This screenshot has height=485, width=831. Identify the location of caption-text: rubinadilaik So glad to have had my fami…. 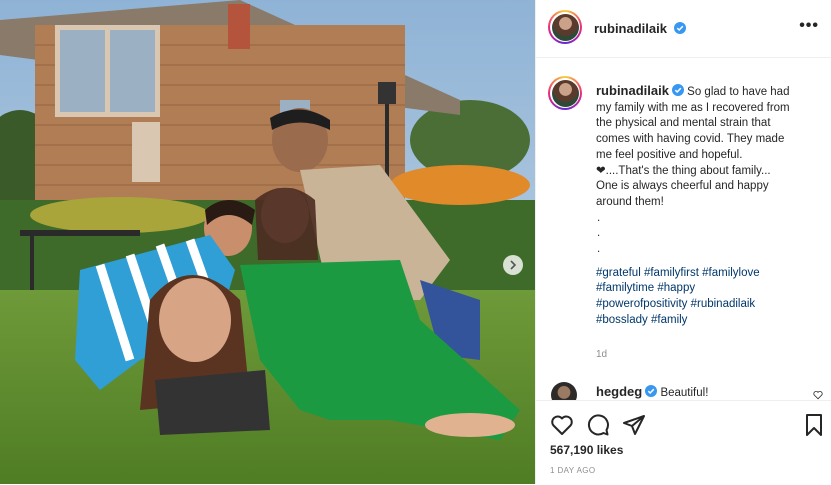
(708, 206).